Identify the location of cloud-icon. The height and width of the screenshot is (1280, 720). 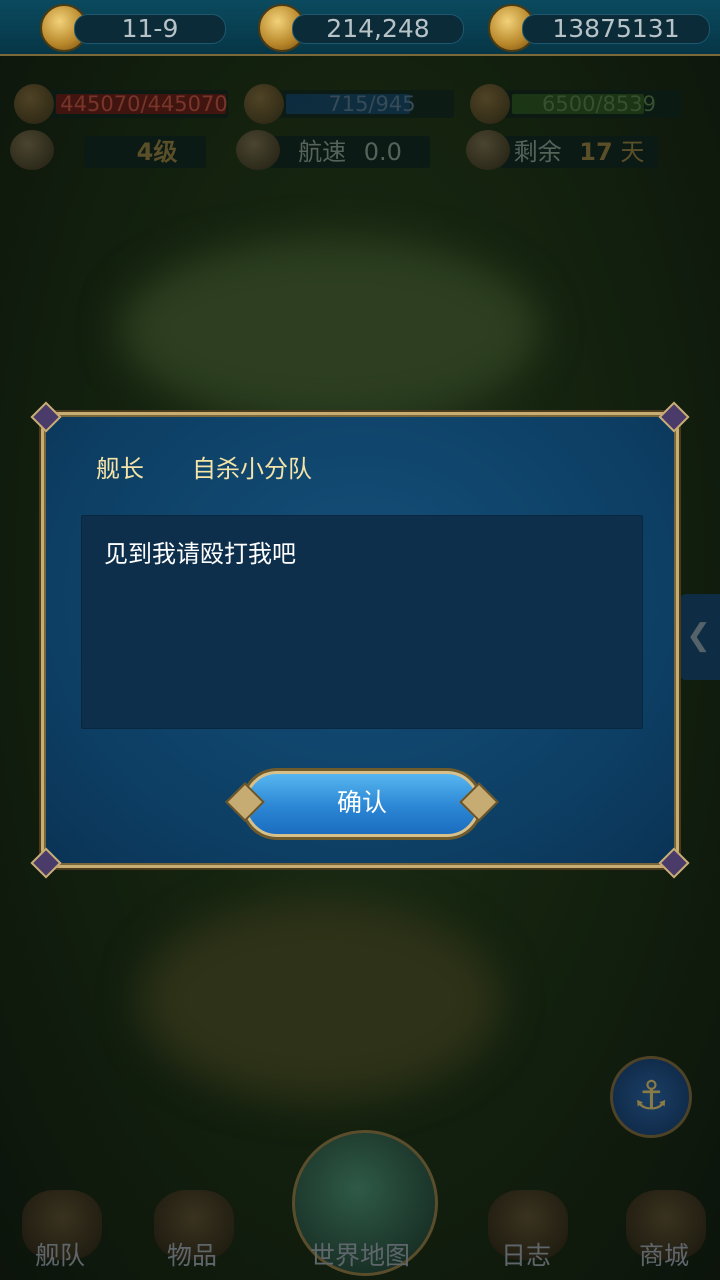
(32, 150).